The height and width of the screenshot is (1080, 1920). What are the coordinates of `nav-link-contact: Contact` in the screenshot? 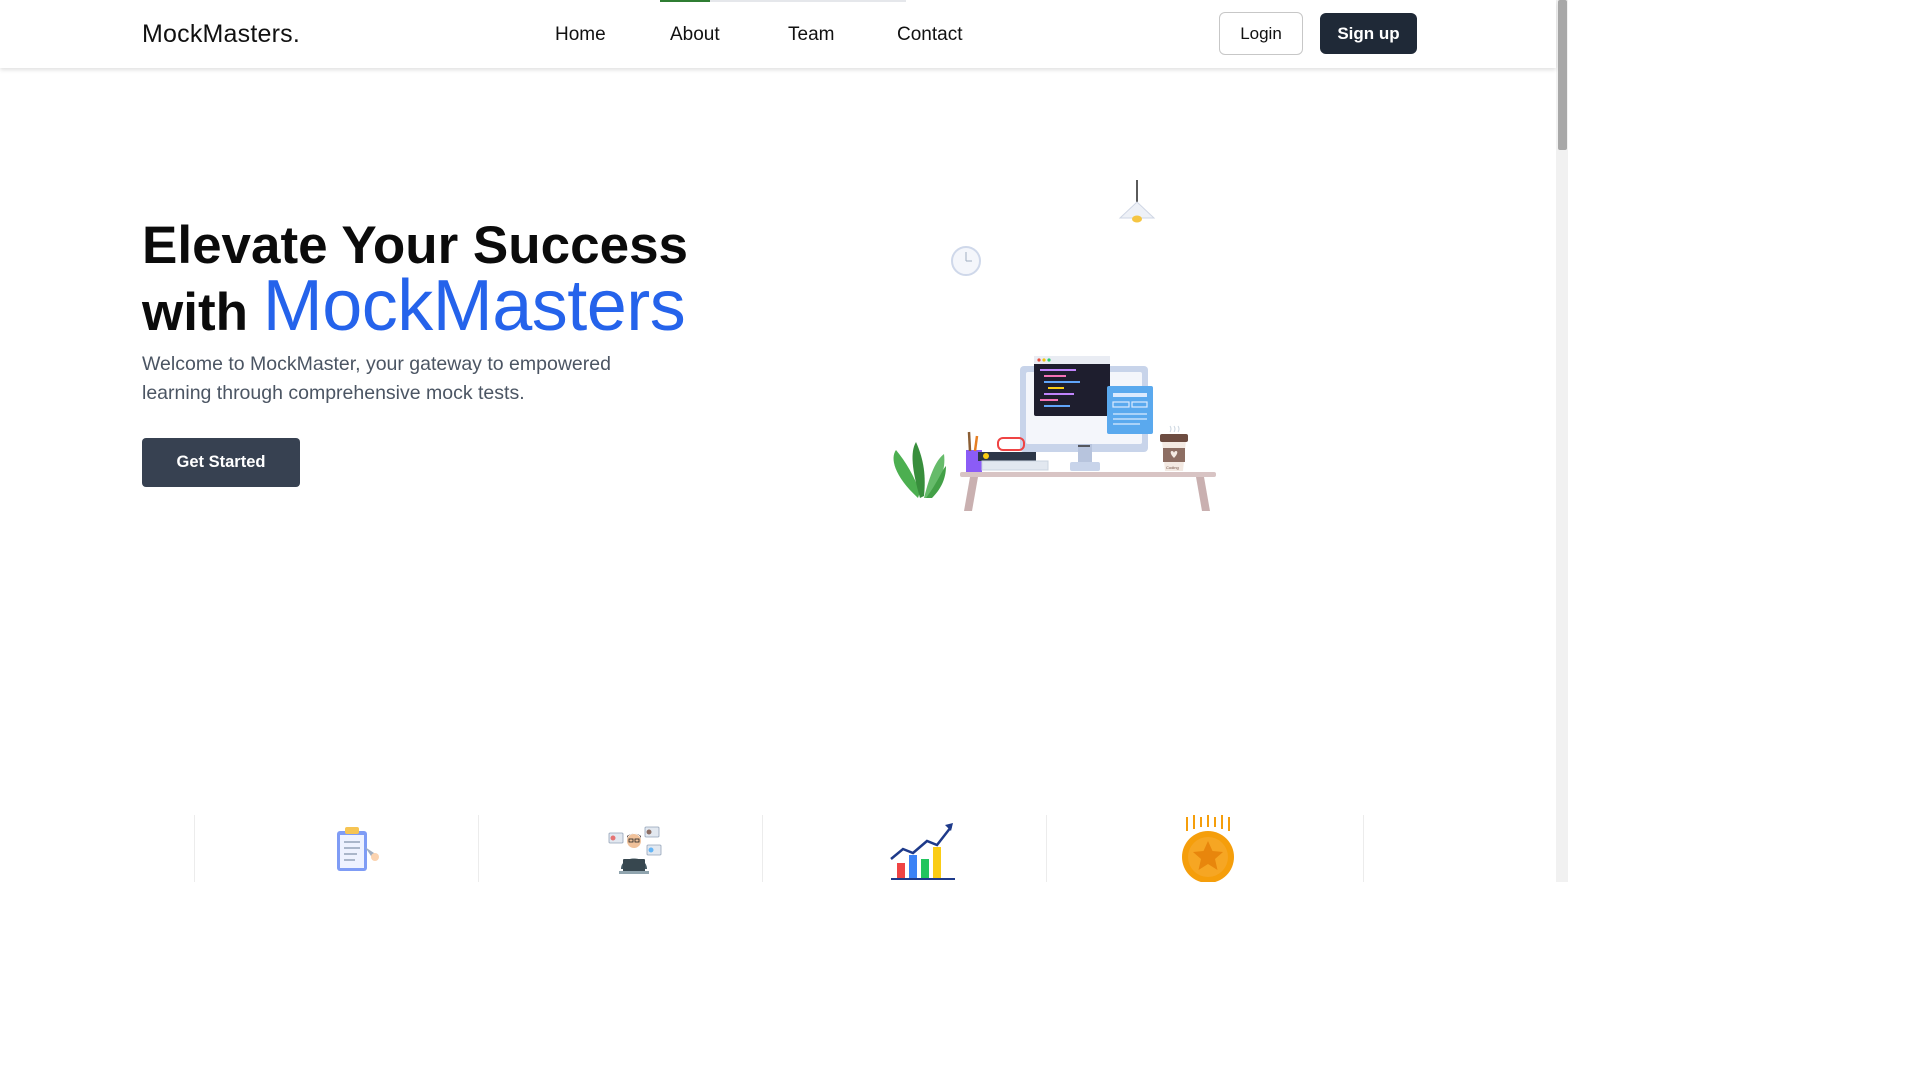 It's located at (929, 35).